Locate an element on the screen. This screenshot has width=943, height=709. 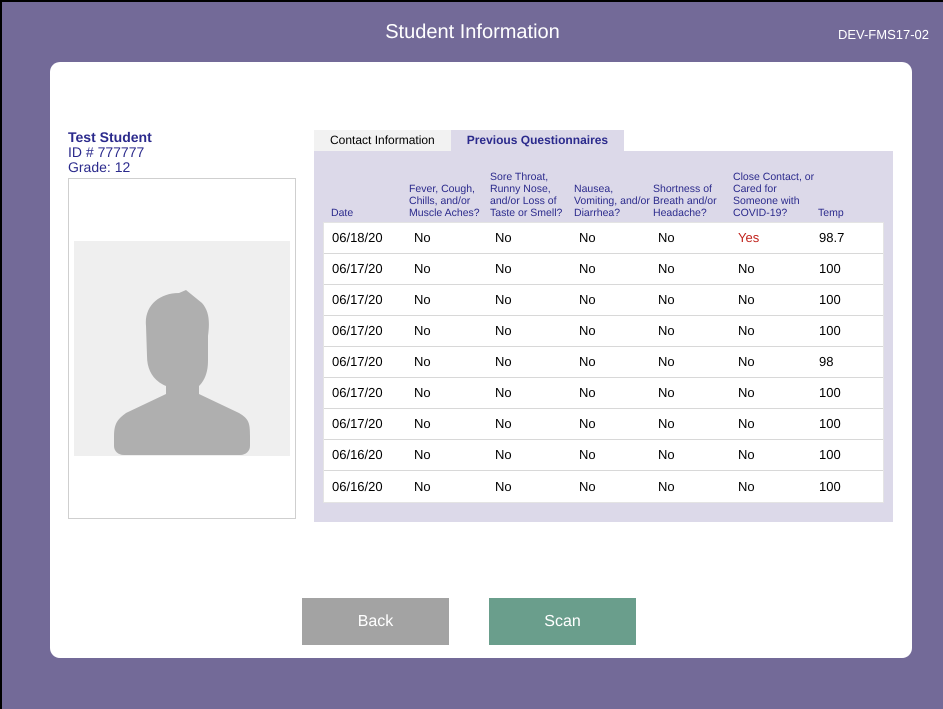
table-cell: Yes is located at coordinates (749, 237).